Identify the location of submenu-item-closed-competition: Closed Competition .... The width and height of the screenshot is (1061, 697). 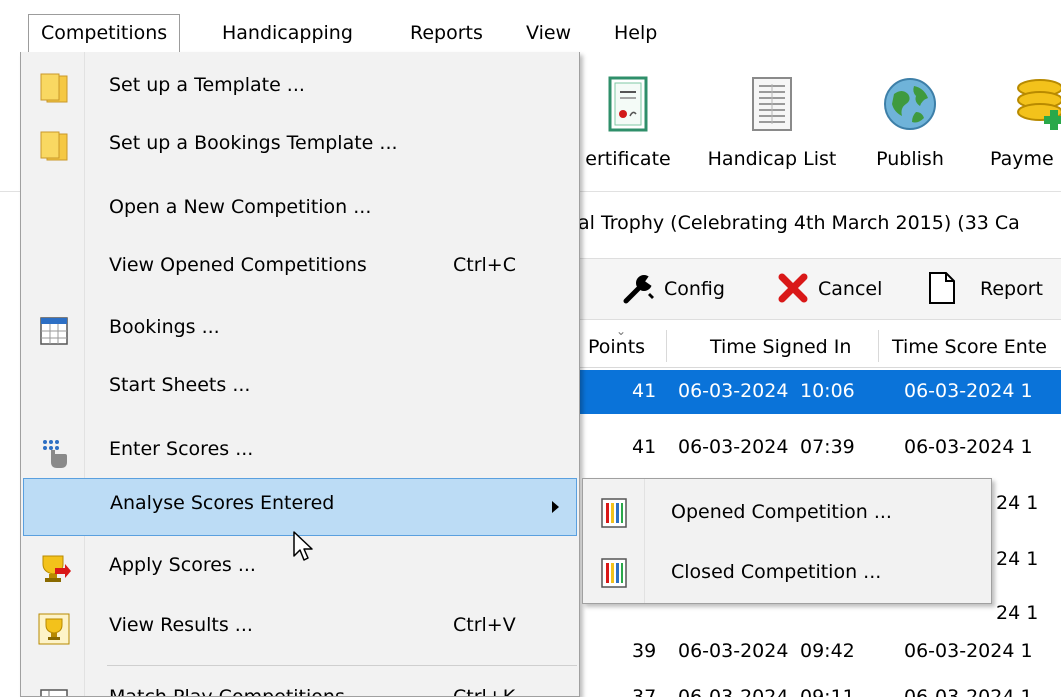
(787, 572).